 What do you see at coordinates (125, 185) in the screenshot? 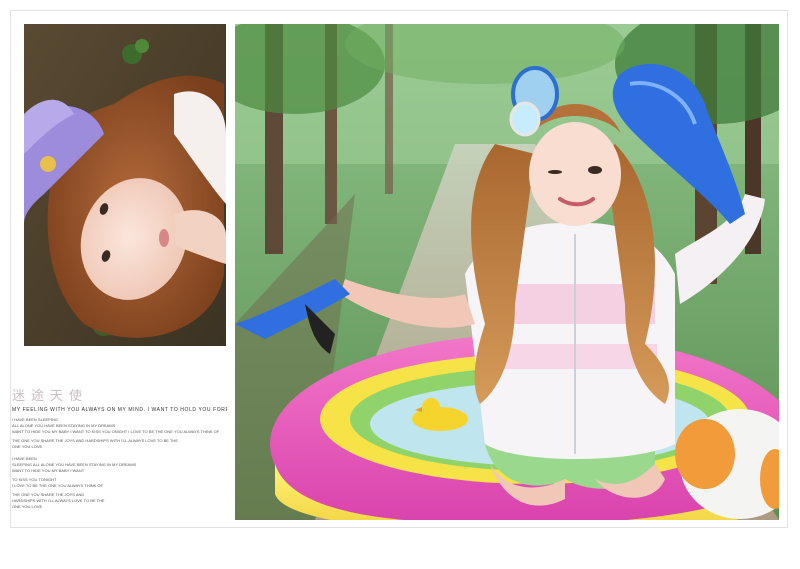
I see `portrait-photo-lying` at bounding box center [125, 185].